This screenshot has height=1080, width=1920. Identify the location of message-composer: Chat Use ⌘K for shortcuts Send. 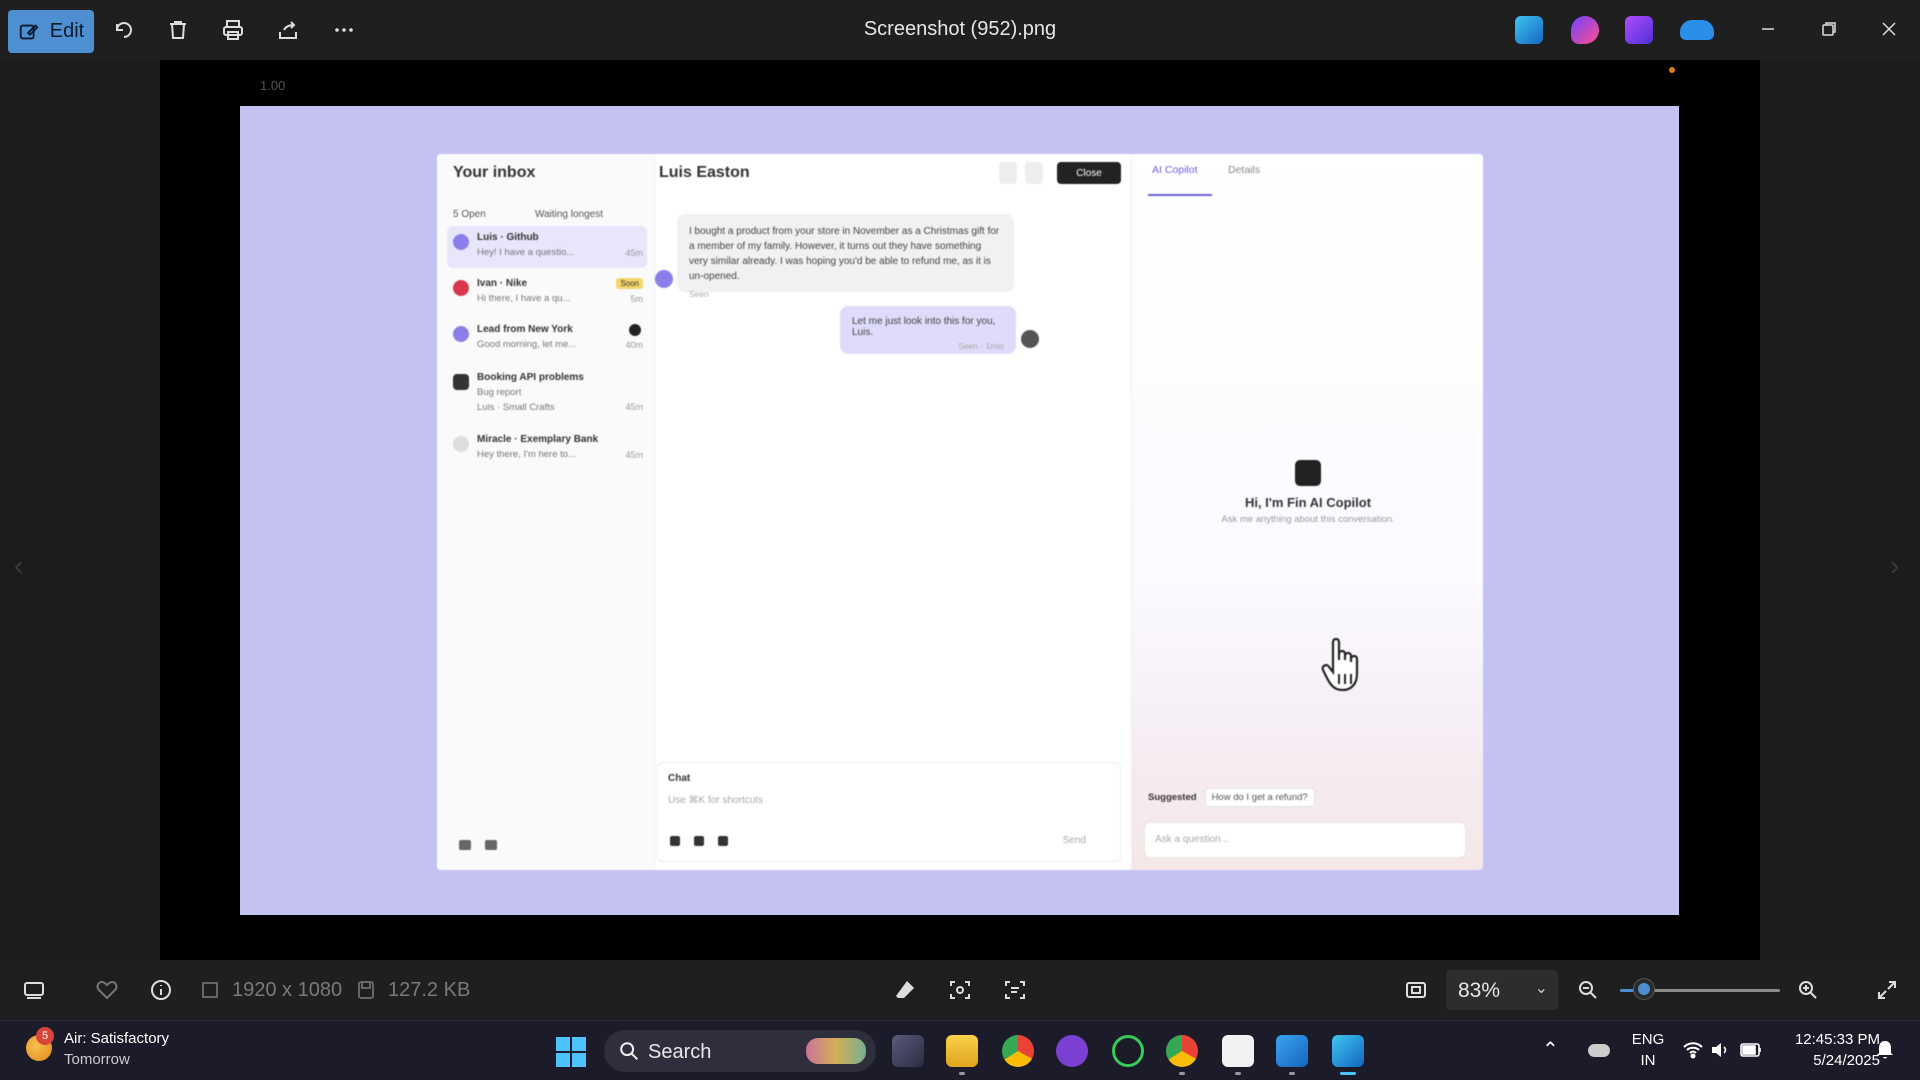
(889, 812).